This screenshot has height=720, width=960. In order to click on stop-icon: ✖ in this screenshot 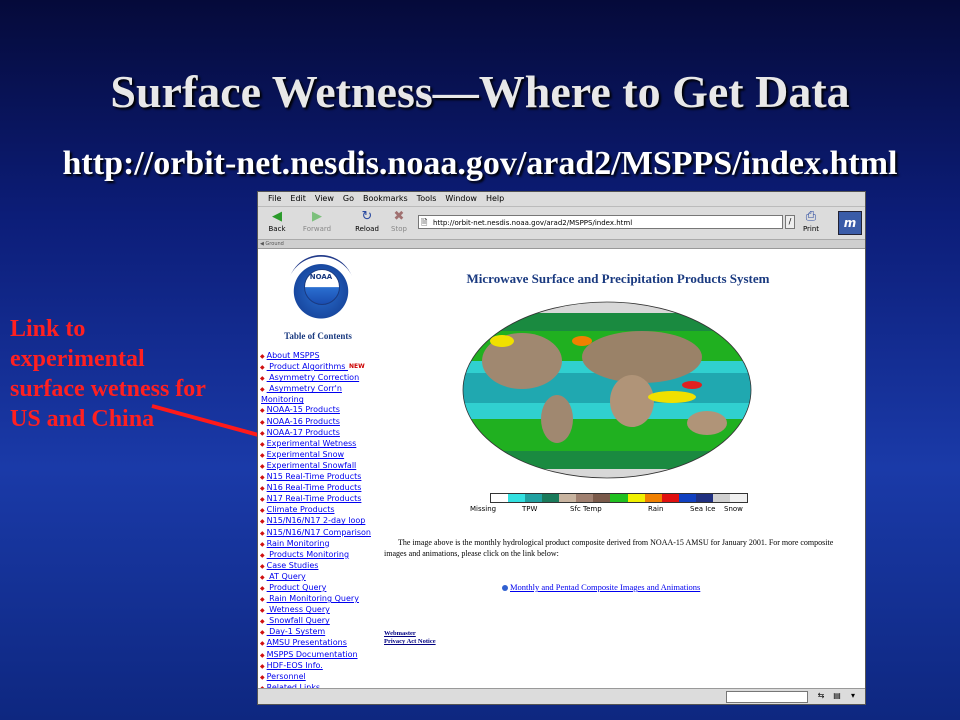, I will do `click(399, 216)`.